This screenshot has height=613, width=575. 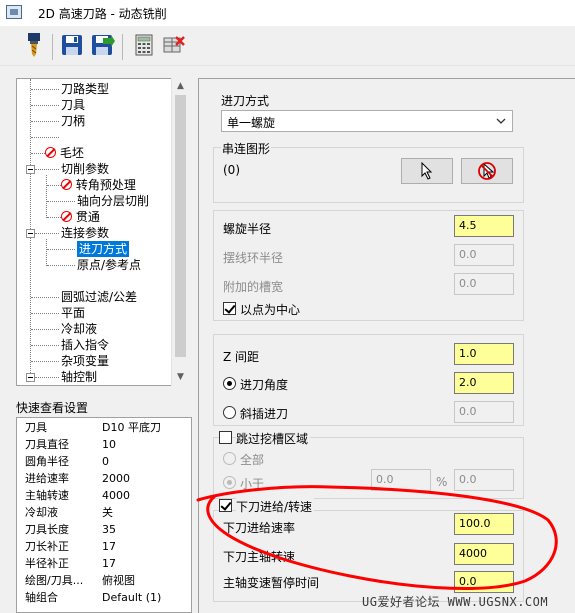 I want to click on skip-slot-checkbox, so click(x=225, y=437).